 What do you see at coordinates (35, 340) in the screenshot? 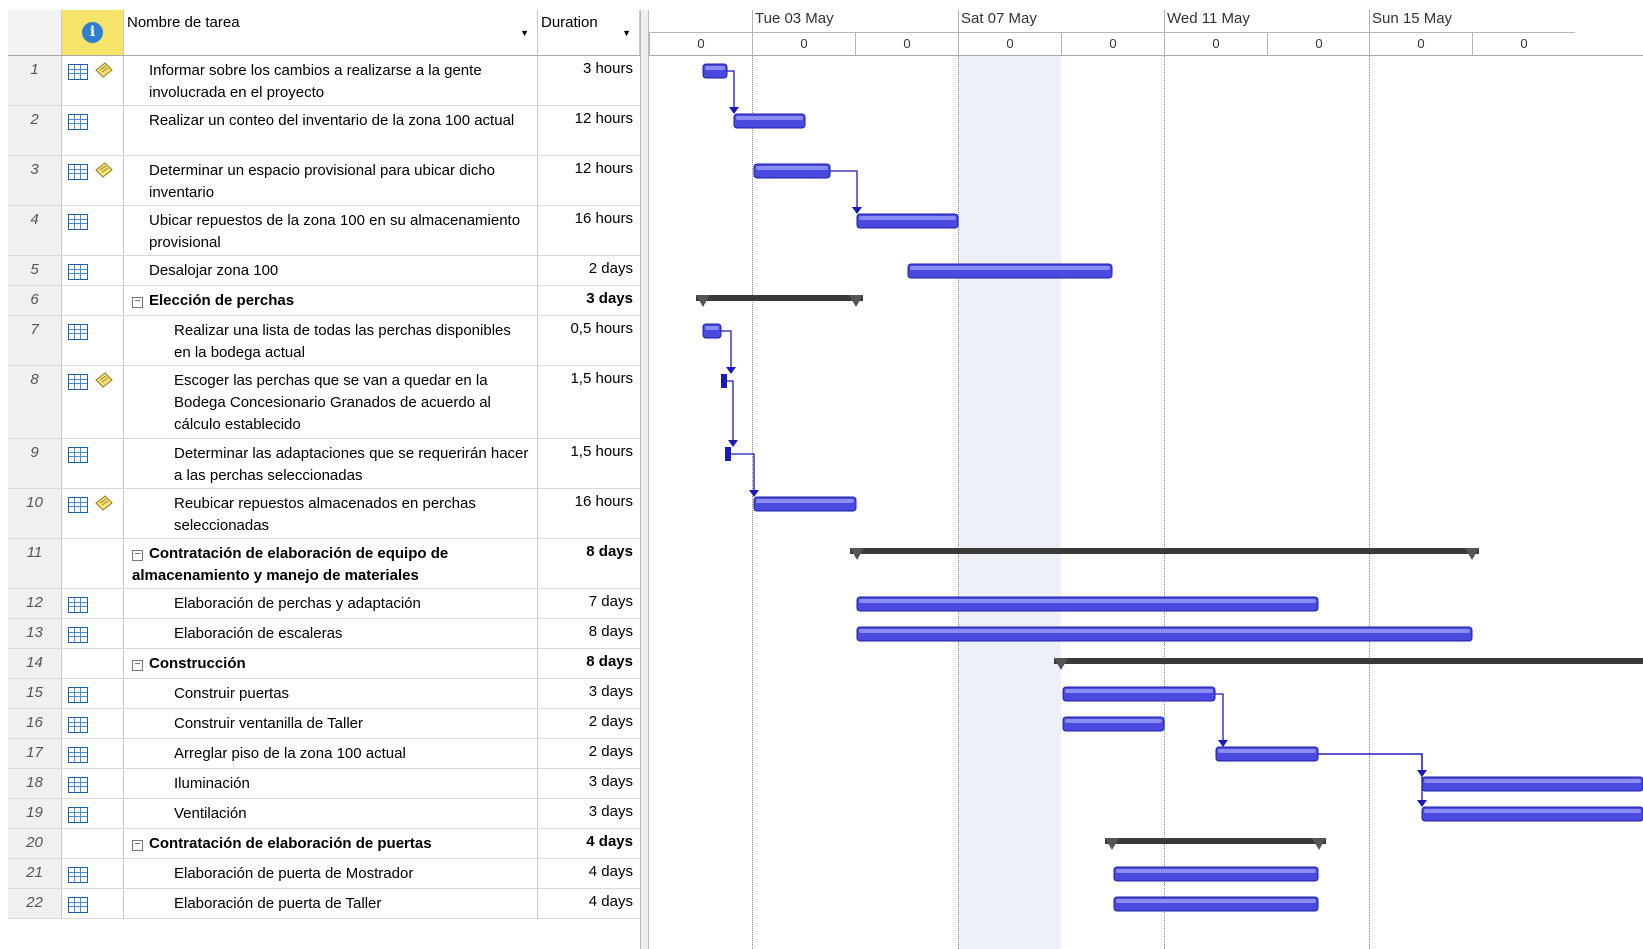
I see `row-id: 7` at bounding box center [35, 340].